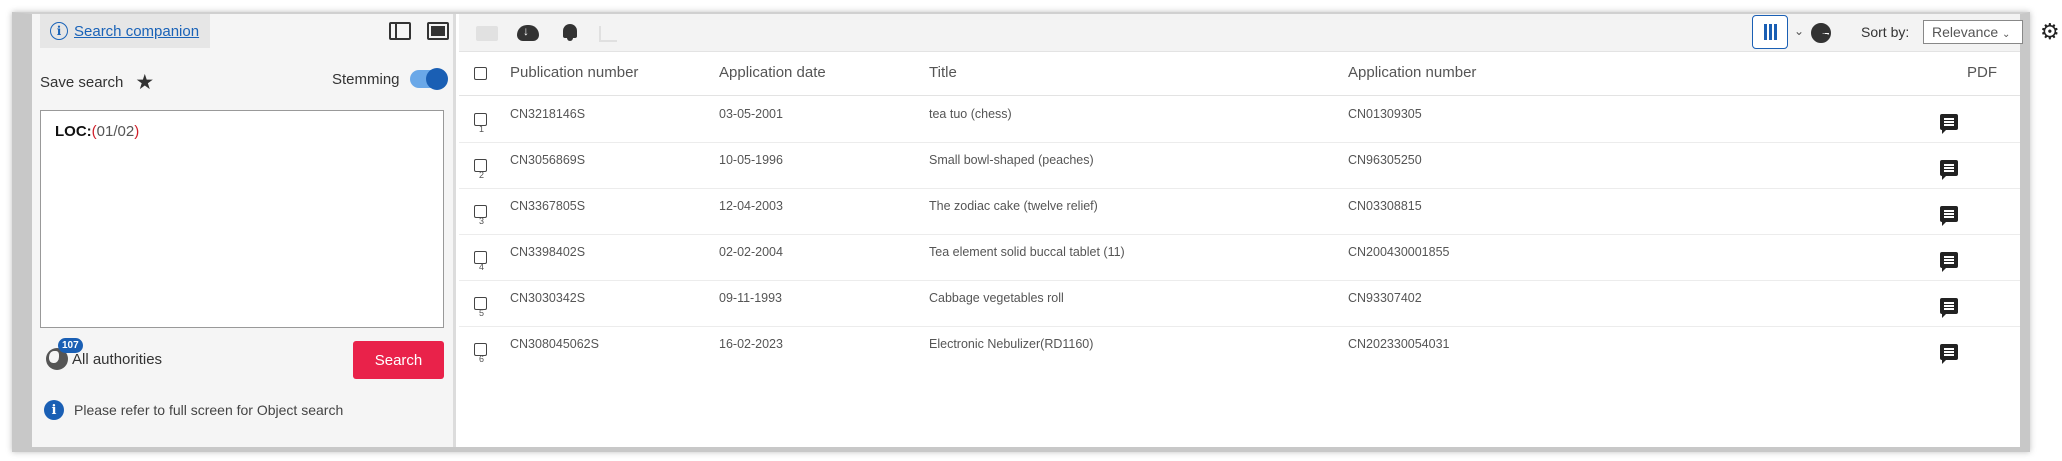 The width and height of the screenshot is (2062, 461). I want to click on title: Cabbage vegetables roll, so click(996, 298).